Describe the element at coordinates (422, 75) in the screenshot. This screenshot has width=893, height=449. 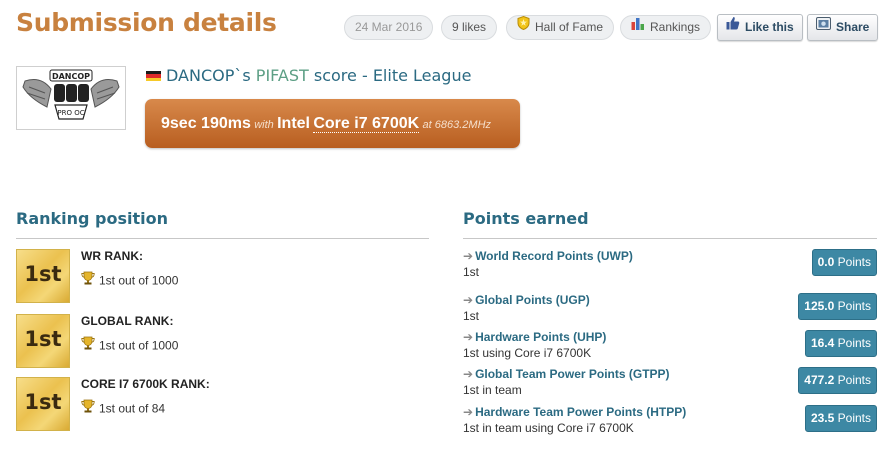
I see `league-link: Elite League` at that location.